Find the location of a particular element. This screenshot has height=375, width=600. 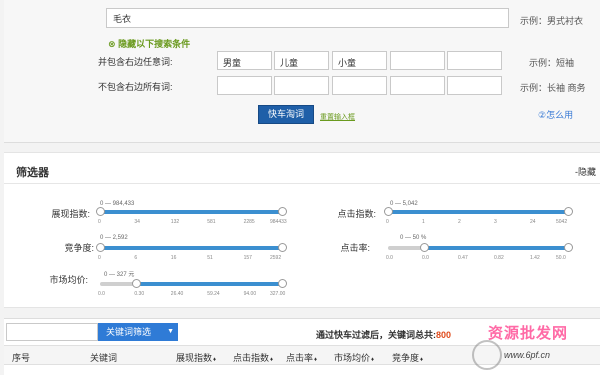

slider-tick-label: 132 is located at coordinates (175, 222).